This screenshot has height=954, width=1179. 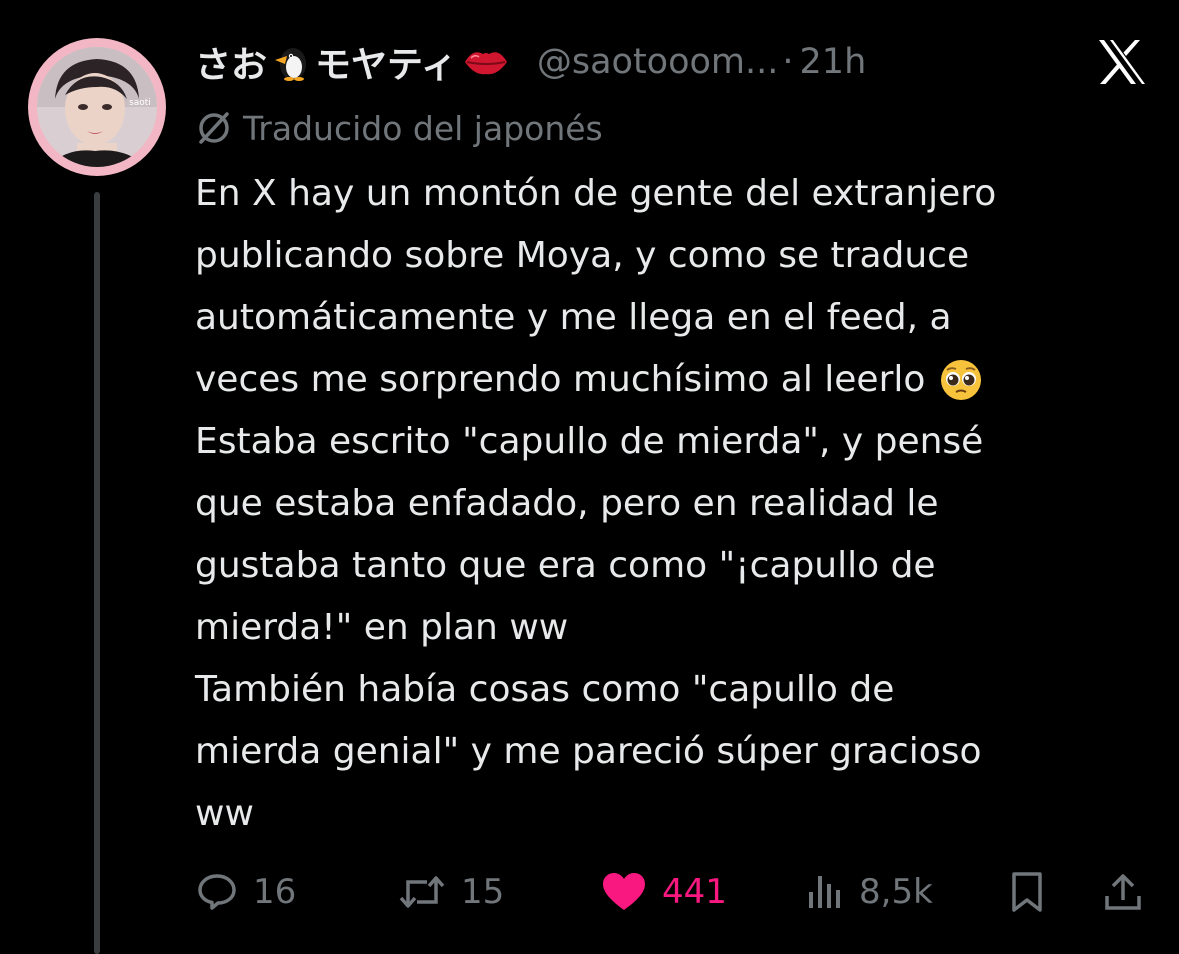 I want to click on post-header: さお モヤティ @saotooom... · 21h, so click(x=530, y=62).